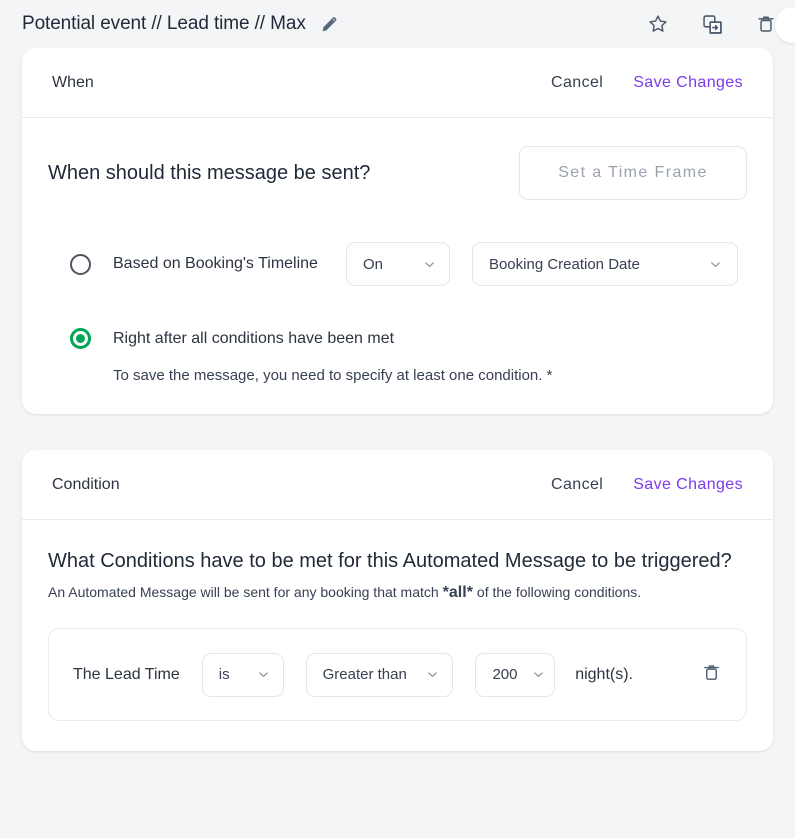 The width and height of the screenshot is (795, 838). I want to click on timeline-offset-select: On, so click(397, 264).